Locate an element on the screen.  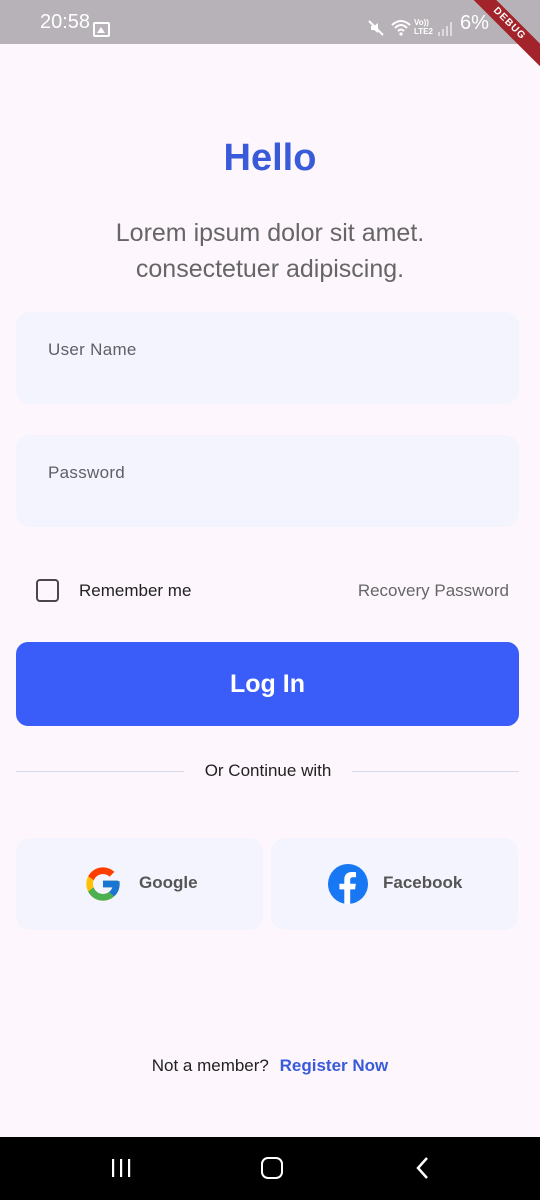
facebook-label: Facebook is located at coordinates (423, 882).